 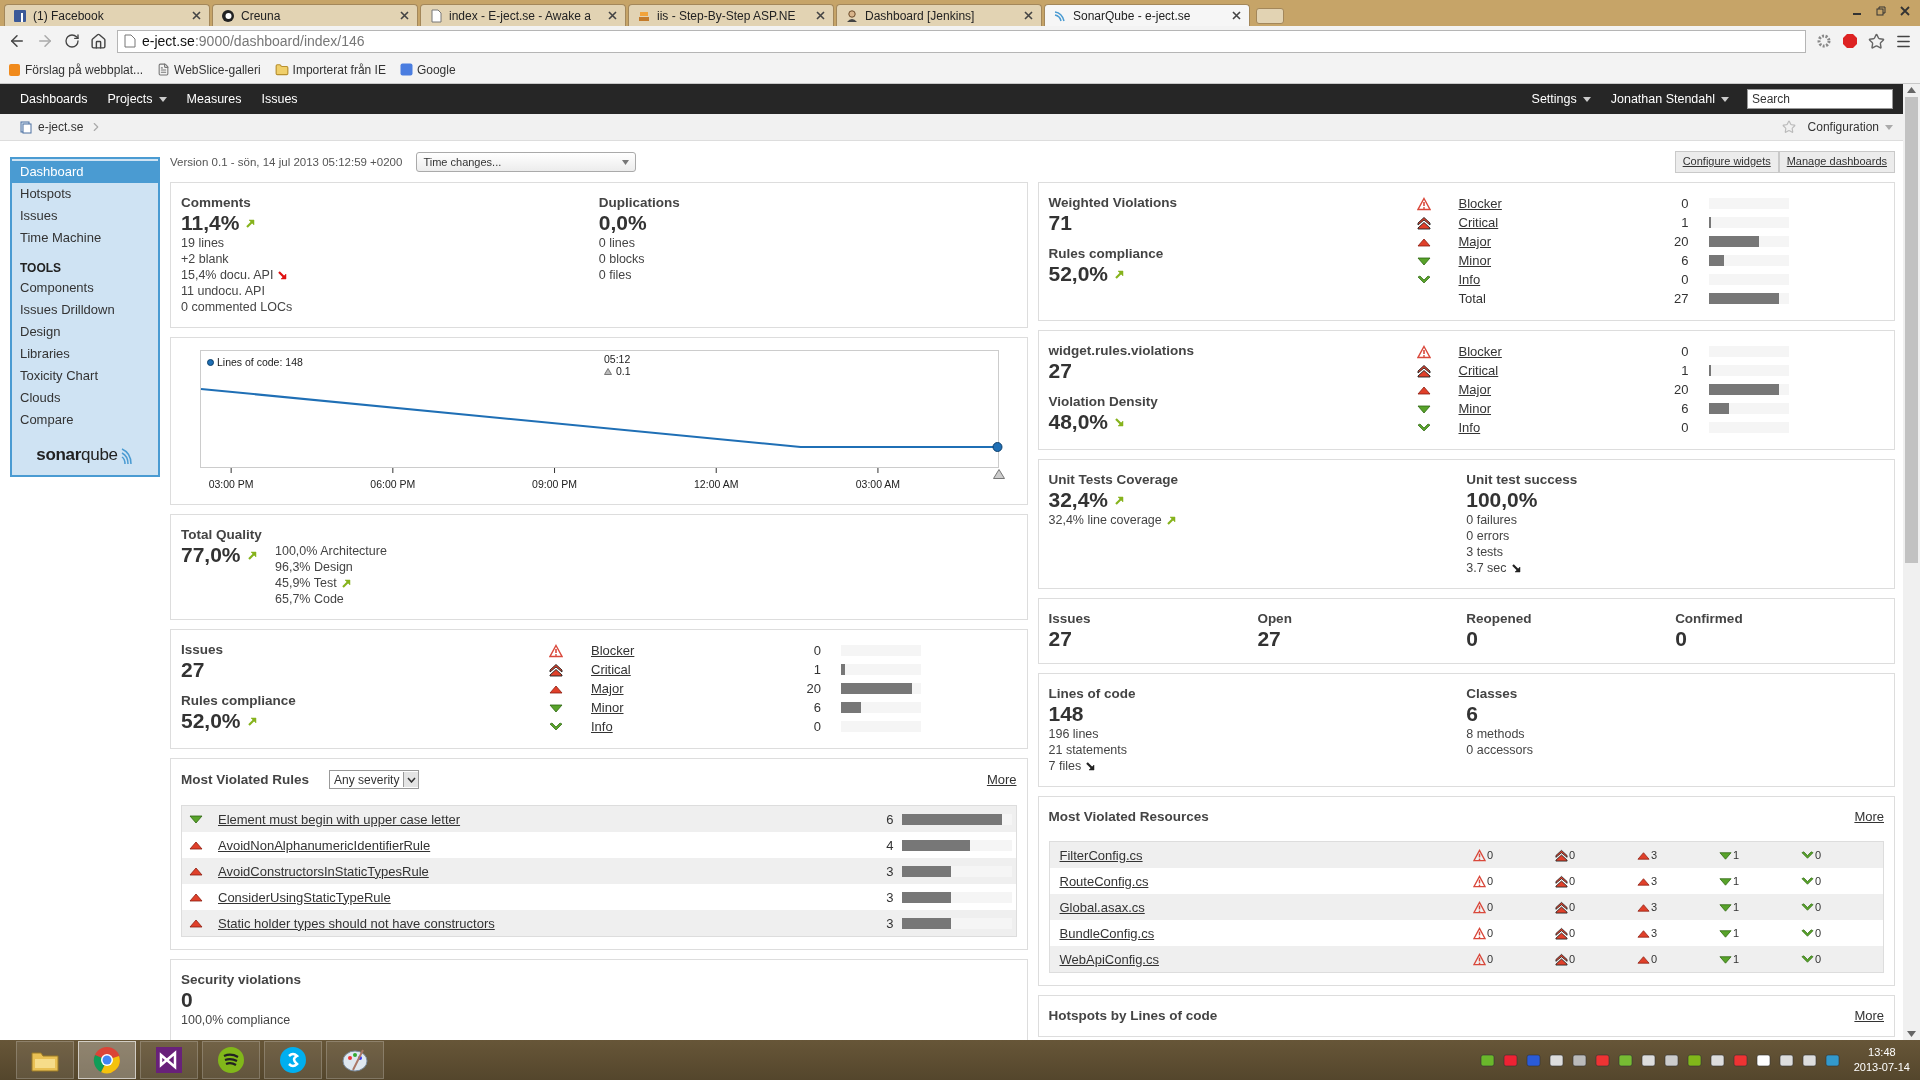 I want to click on nav-item: Measures, so click(x=214, y=99).